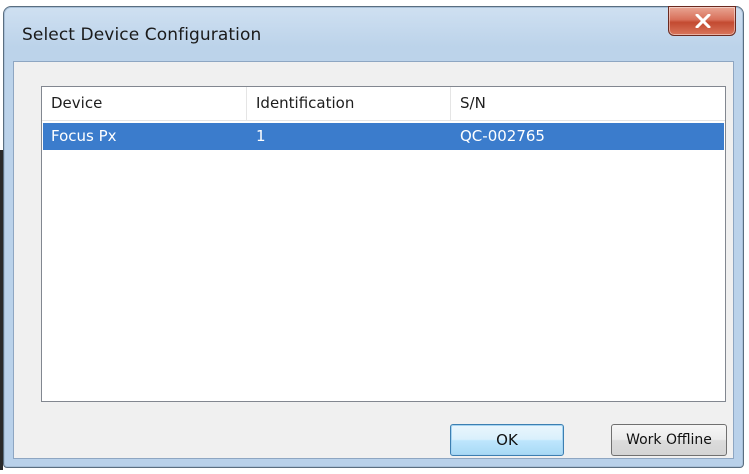 The image size is (749, 474). I want to click on window-title: Select Device Configuration, so click(142, 35).